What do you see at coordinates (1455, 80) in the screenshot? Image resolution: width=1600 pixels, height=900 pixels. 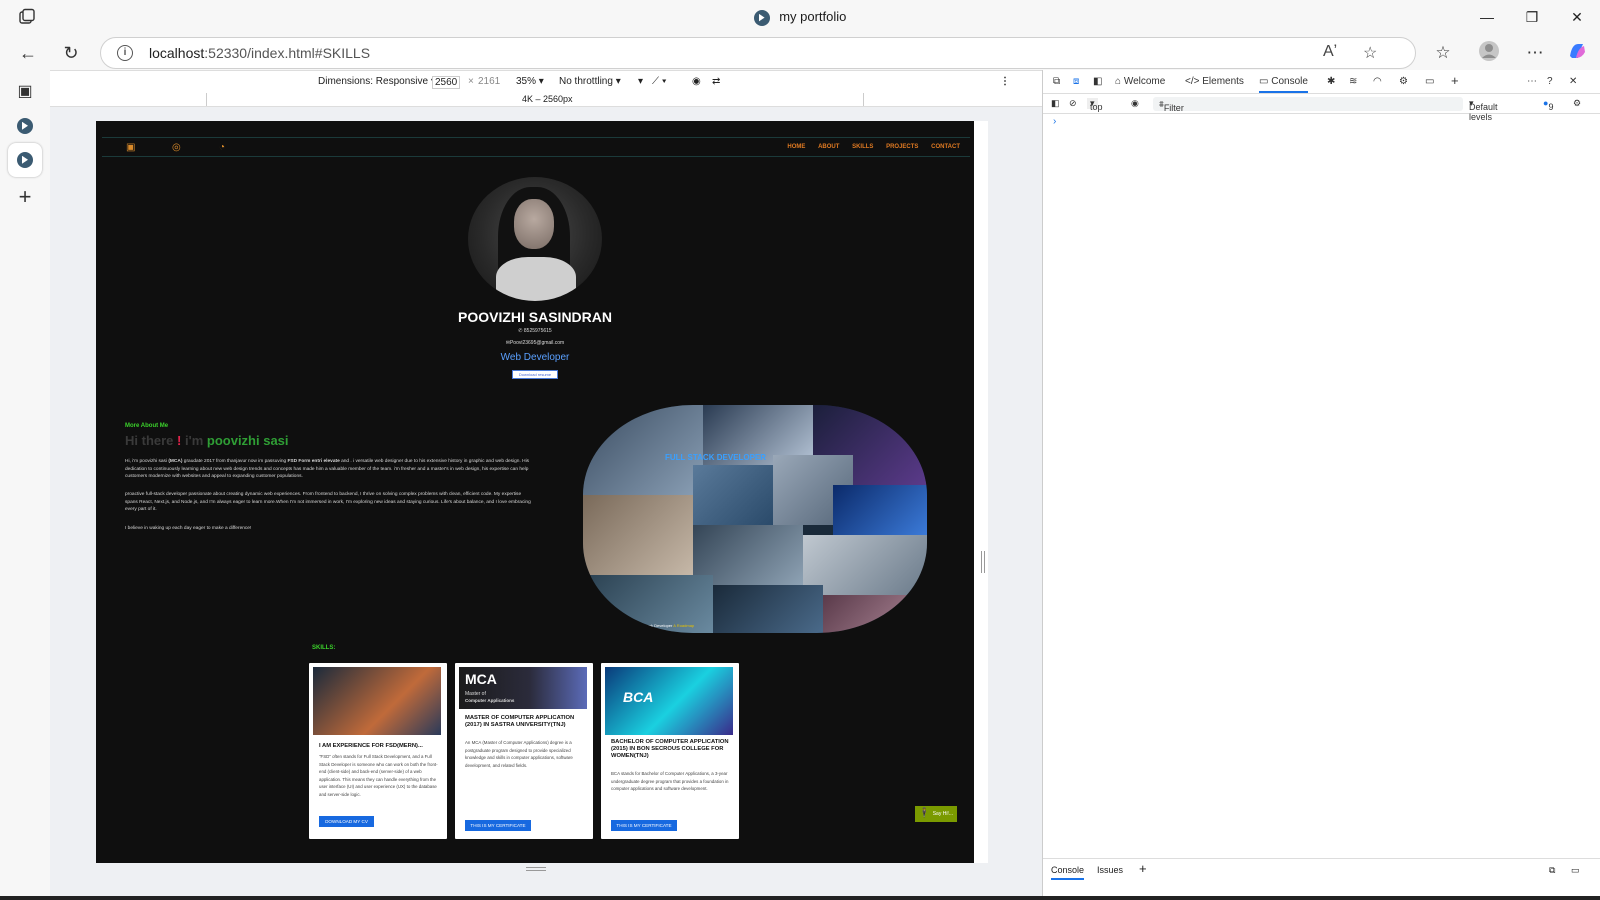 I see `add-tool-icon: +` at bounding box center [1455, 80].